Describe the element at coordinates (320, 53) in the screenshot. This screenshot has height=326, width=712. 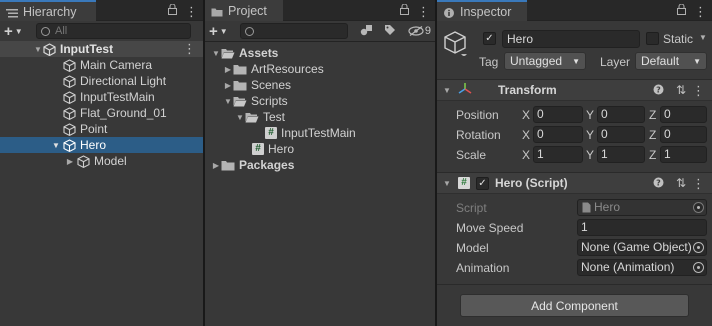
I see `tree-assets: ▼ Assets` at that location.